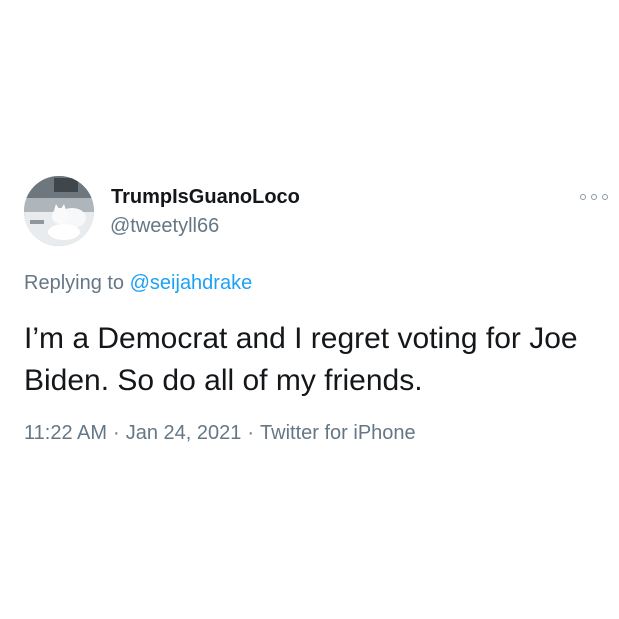  Describe the element at coordinates (338, 433) in the screenshot. I see `tweet-source: Twitter for iPhone` at that location.